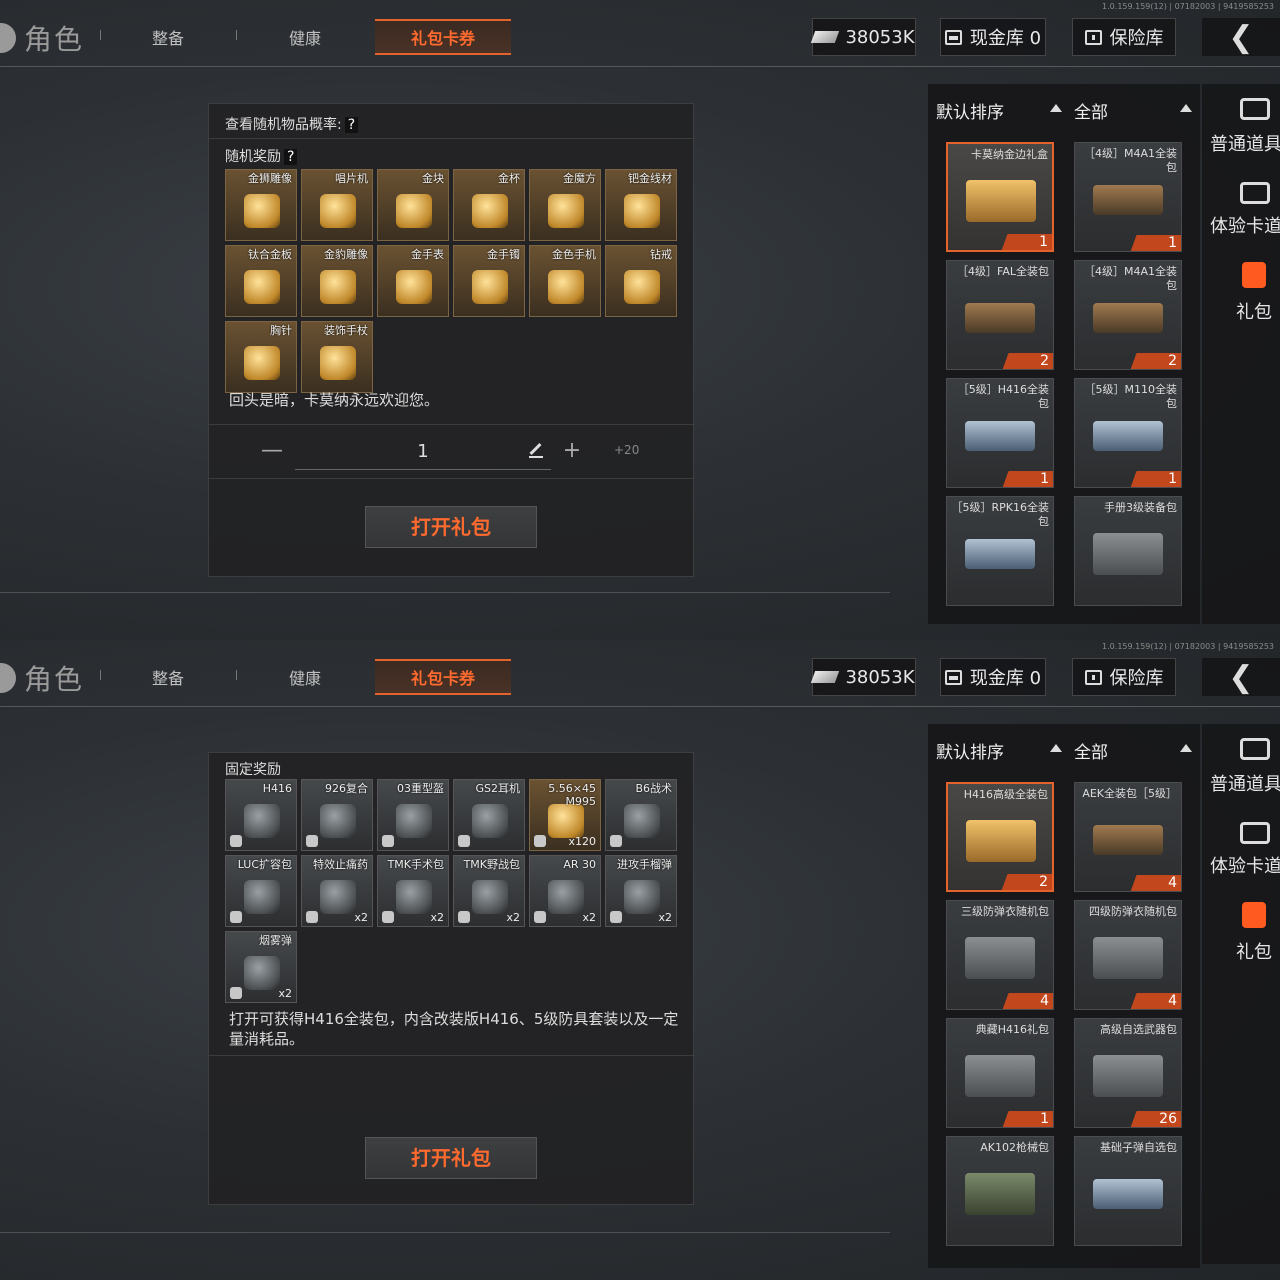 Image resolution: width=1280 pixels, height=1280 pixels. What do you see at coordinates (1128, 837) in the screenshot?
I see `gift-card: AEK全装包［5级］ 4` at bounding box center [1128, 837].